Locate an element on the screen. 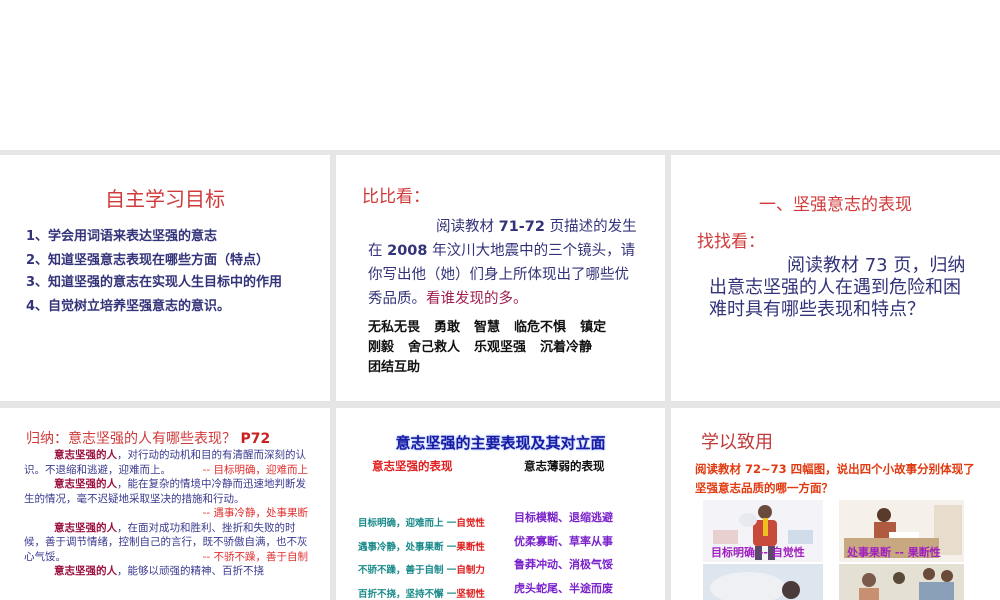 The height and width of the screenshot is (600, 1000). tag: 勇敢 is located at coordinates (447, 327).